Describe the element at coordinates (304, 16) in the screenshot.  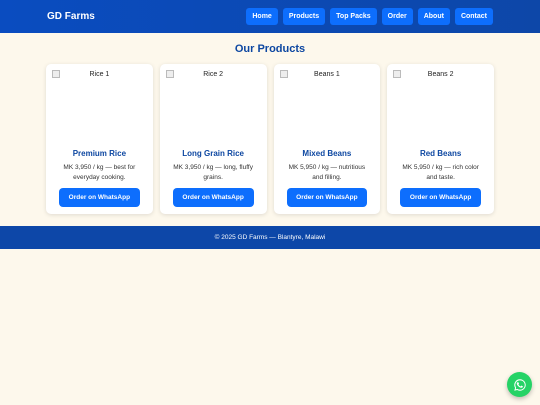
I see `nav-products: Products` at that location.